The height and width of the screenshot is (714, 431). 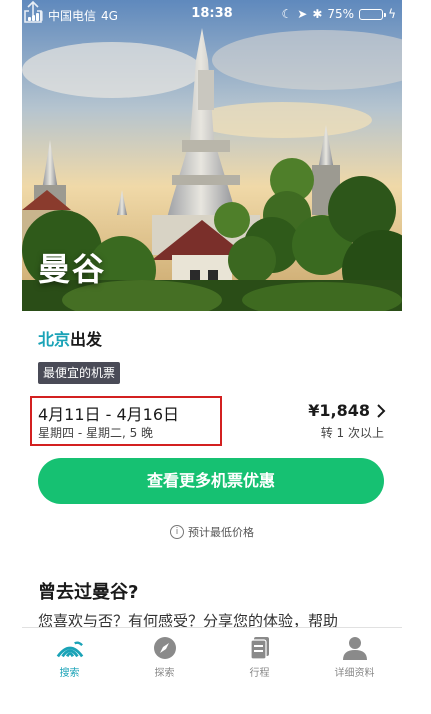 What do you see at coordinates (221, 532) in the screenshot?
I see `estimate-note-text: 预计最低价格` at bounding box center [221, 532].